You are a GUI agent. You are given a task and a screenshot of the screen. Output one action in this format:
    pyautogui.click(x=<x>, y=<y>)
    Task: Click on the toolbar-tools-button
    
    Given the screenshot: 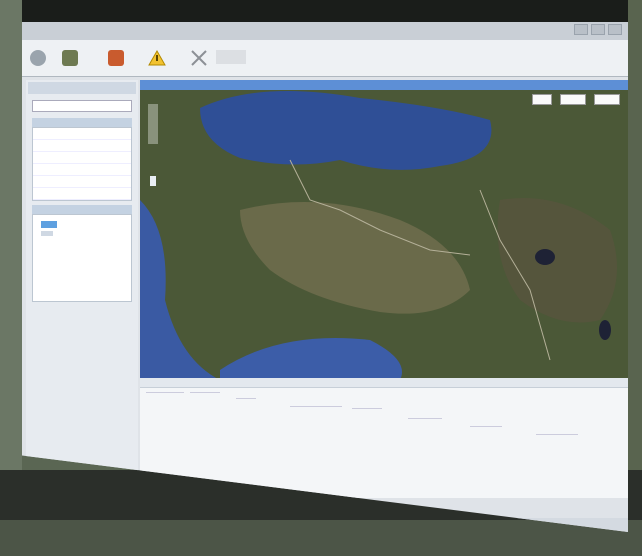 What is the action you would take?
    pyautogui.click(x=200, y=58)
    